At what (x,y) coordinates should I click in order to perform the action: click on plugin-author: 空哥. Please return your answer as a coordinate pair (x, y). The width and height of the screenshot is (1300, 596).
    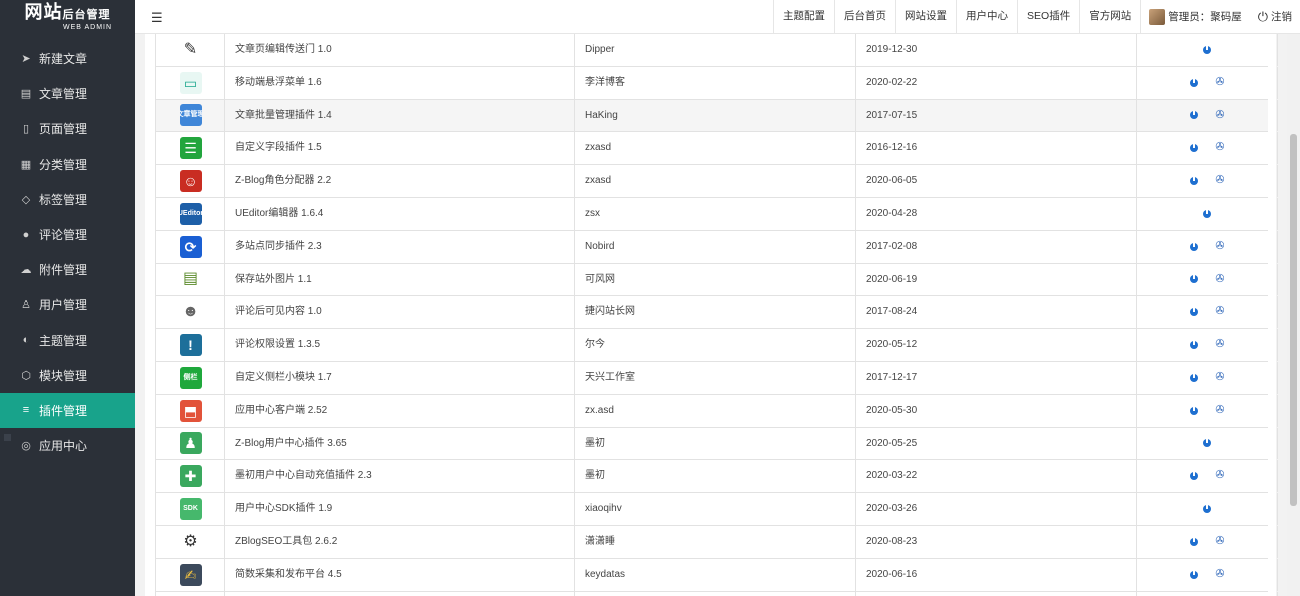
    Looking at the image, I should click on (714, 593).